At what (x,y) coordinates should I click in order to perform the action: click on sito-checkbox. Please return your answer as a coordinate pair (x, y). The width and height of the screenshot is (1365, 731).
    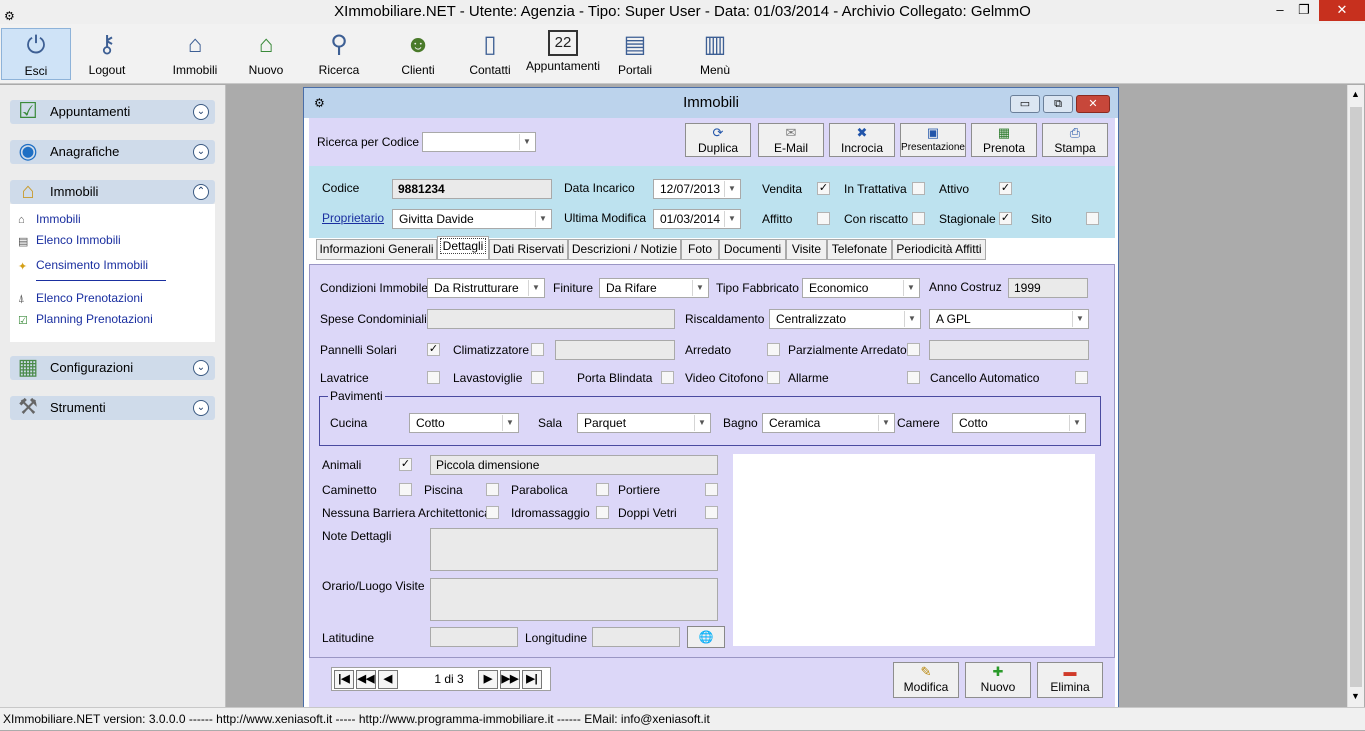
    Looking at the image, I should click on (1092, 218).